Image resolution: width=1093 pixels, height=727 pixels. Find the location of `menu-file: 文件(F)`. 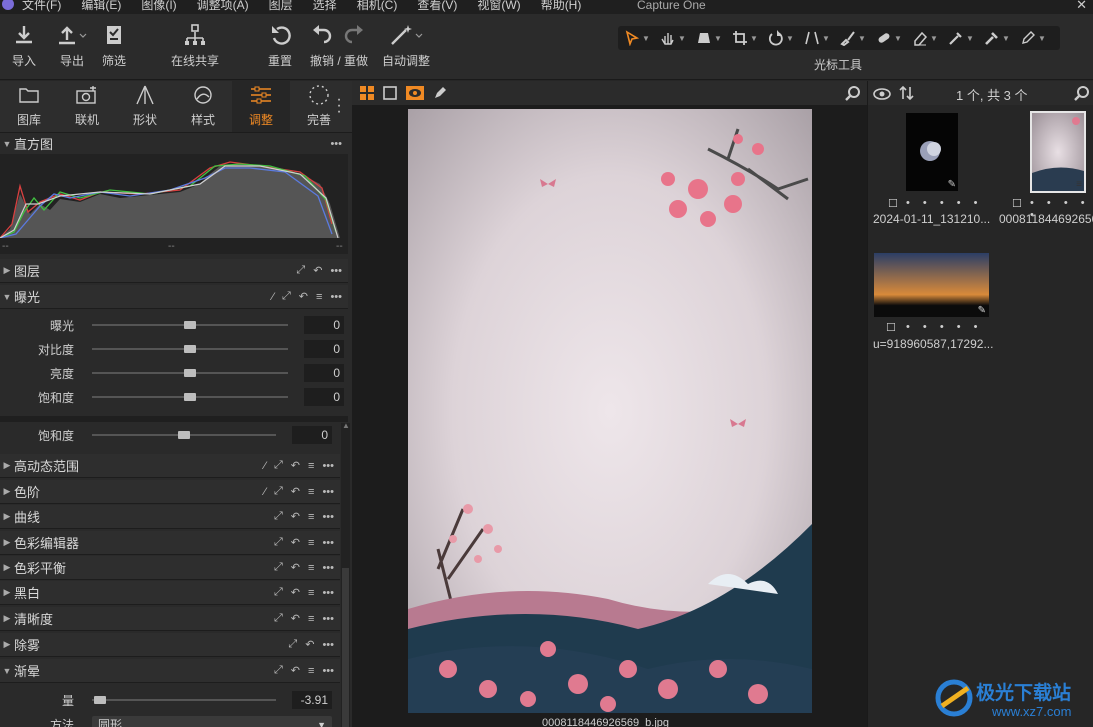

menu-file: 文件(F) is located at coordinates (41, 6).